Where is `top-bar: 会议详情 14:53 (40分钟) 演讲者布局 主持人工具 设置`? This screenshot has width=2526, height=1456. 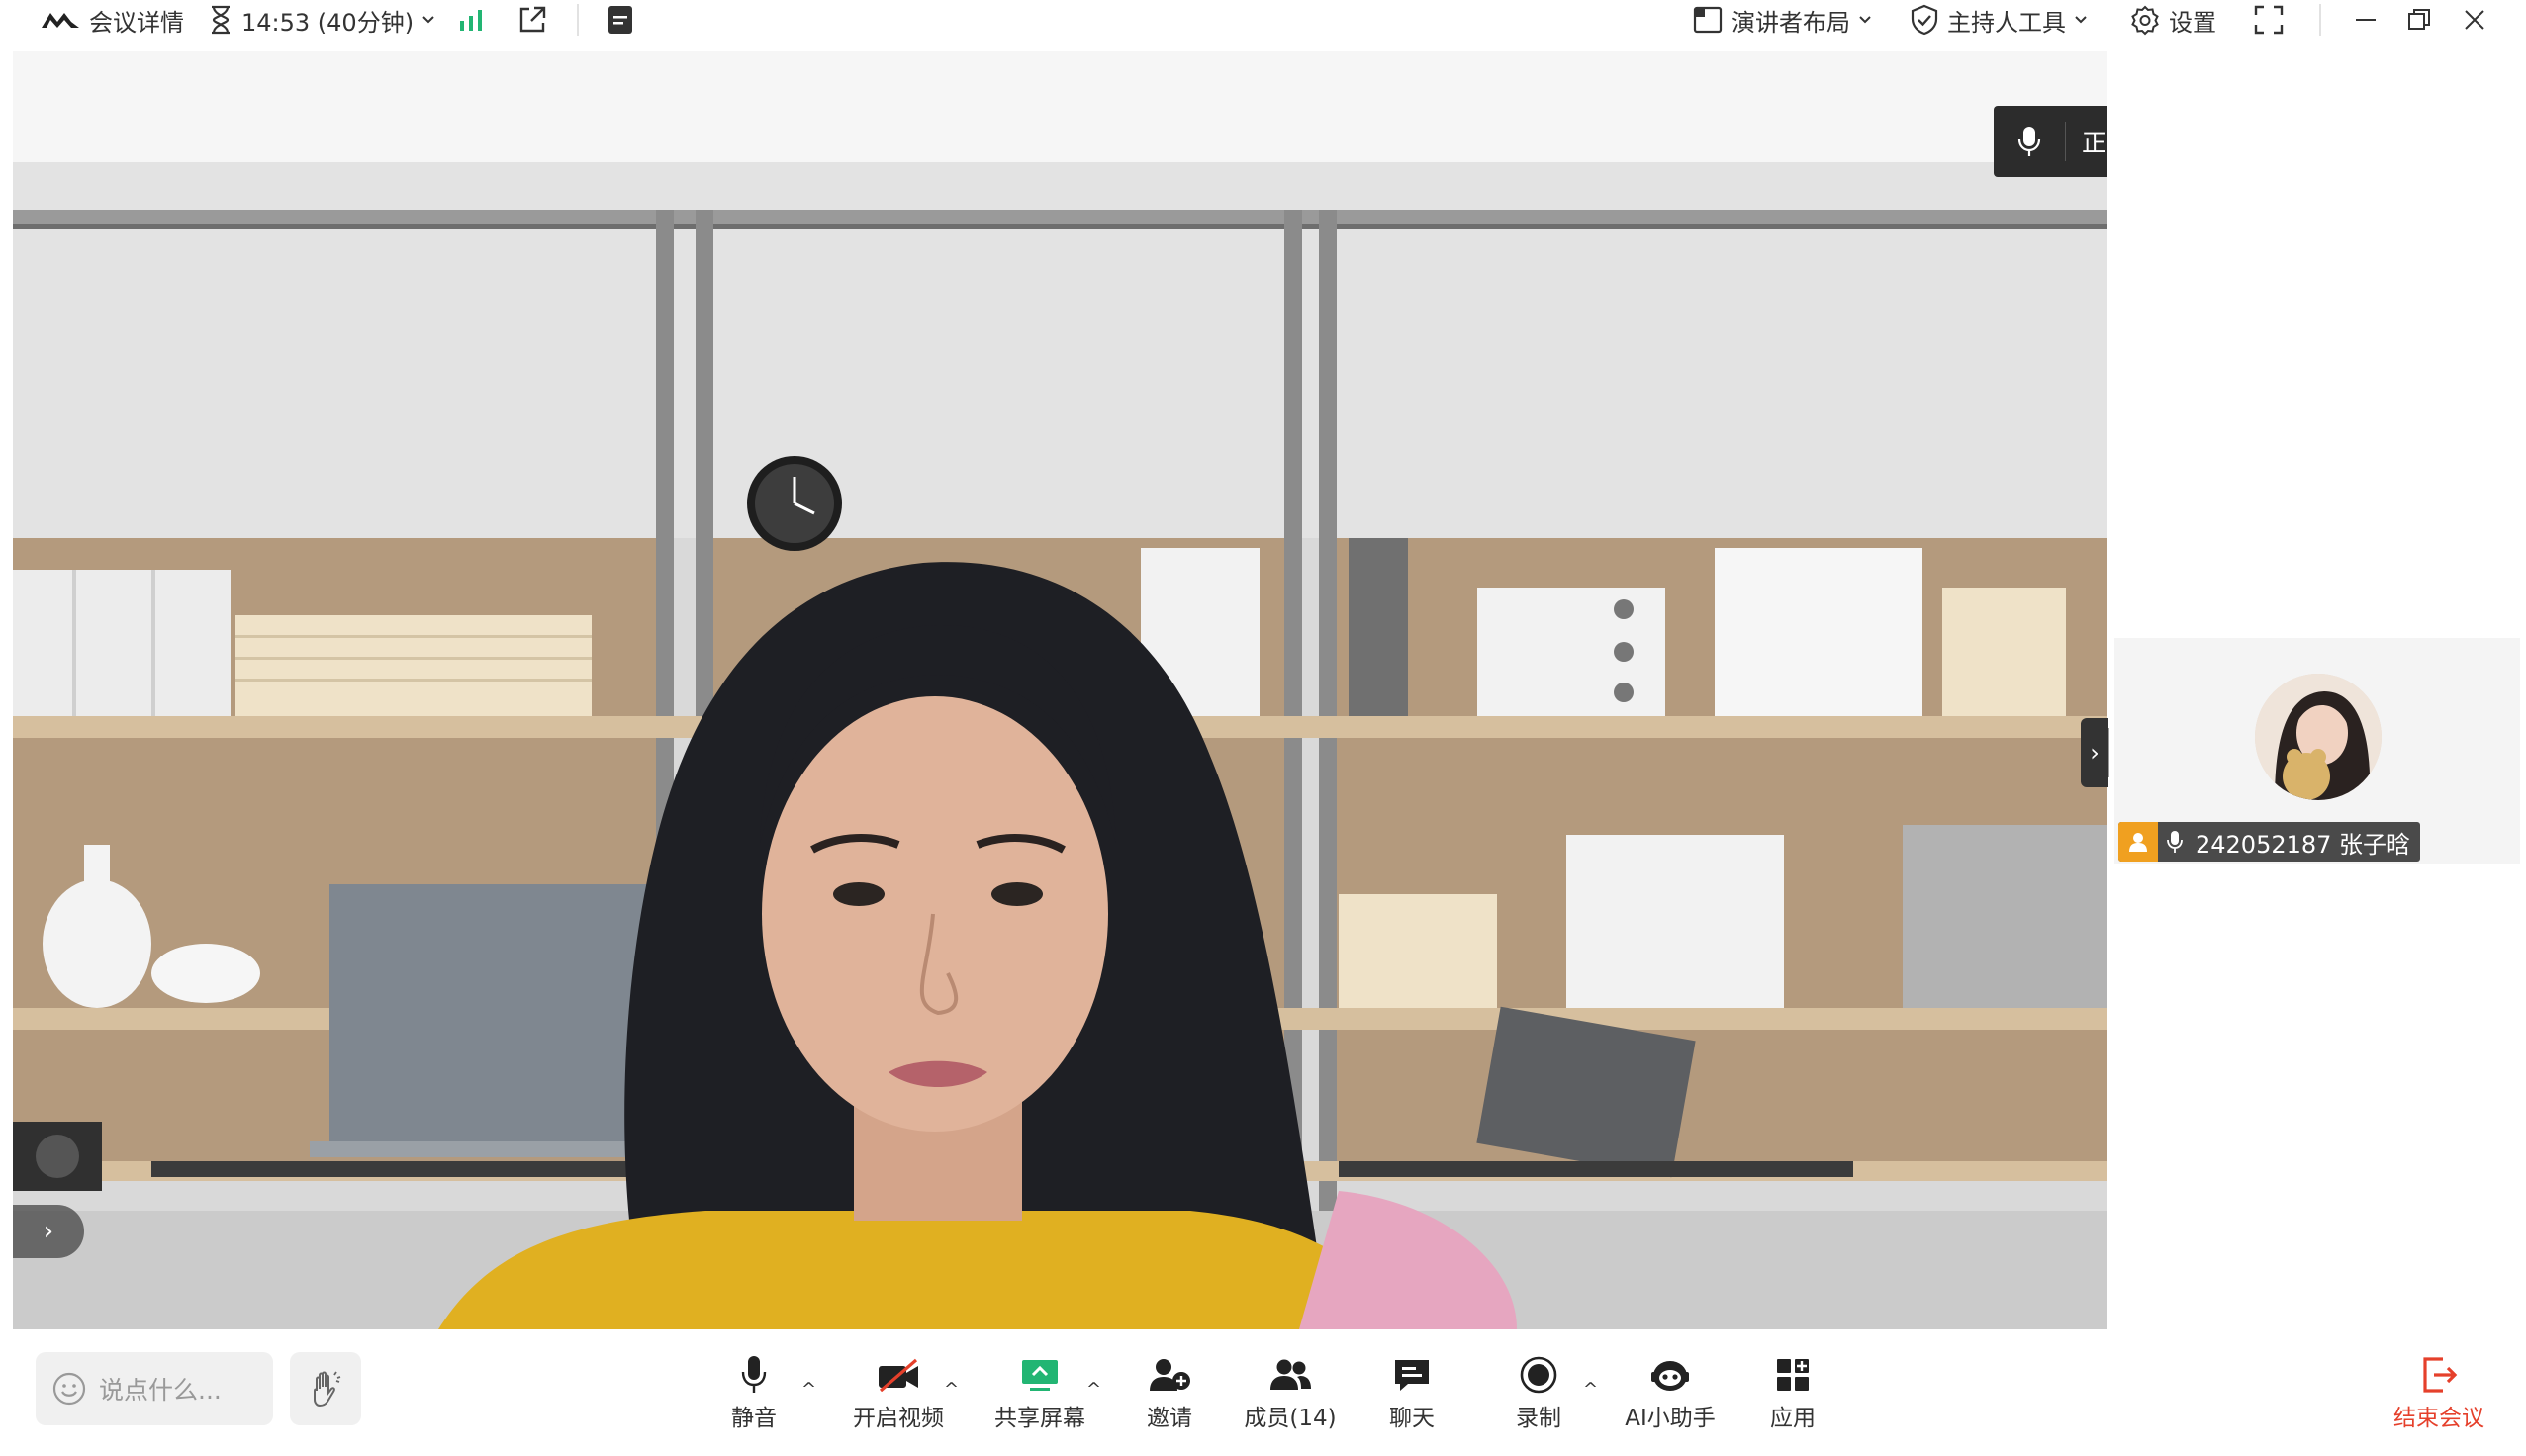
top-bar: 会议详情 14:53 (40分钟) 演讲者布局 主持人工具 设置 is located at coordinates (1263, 25).